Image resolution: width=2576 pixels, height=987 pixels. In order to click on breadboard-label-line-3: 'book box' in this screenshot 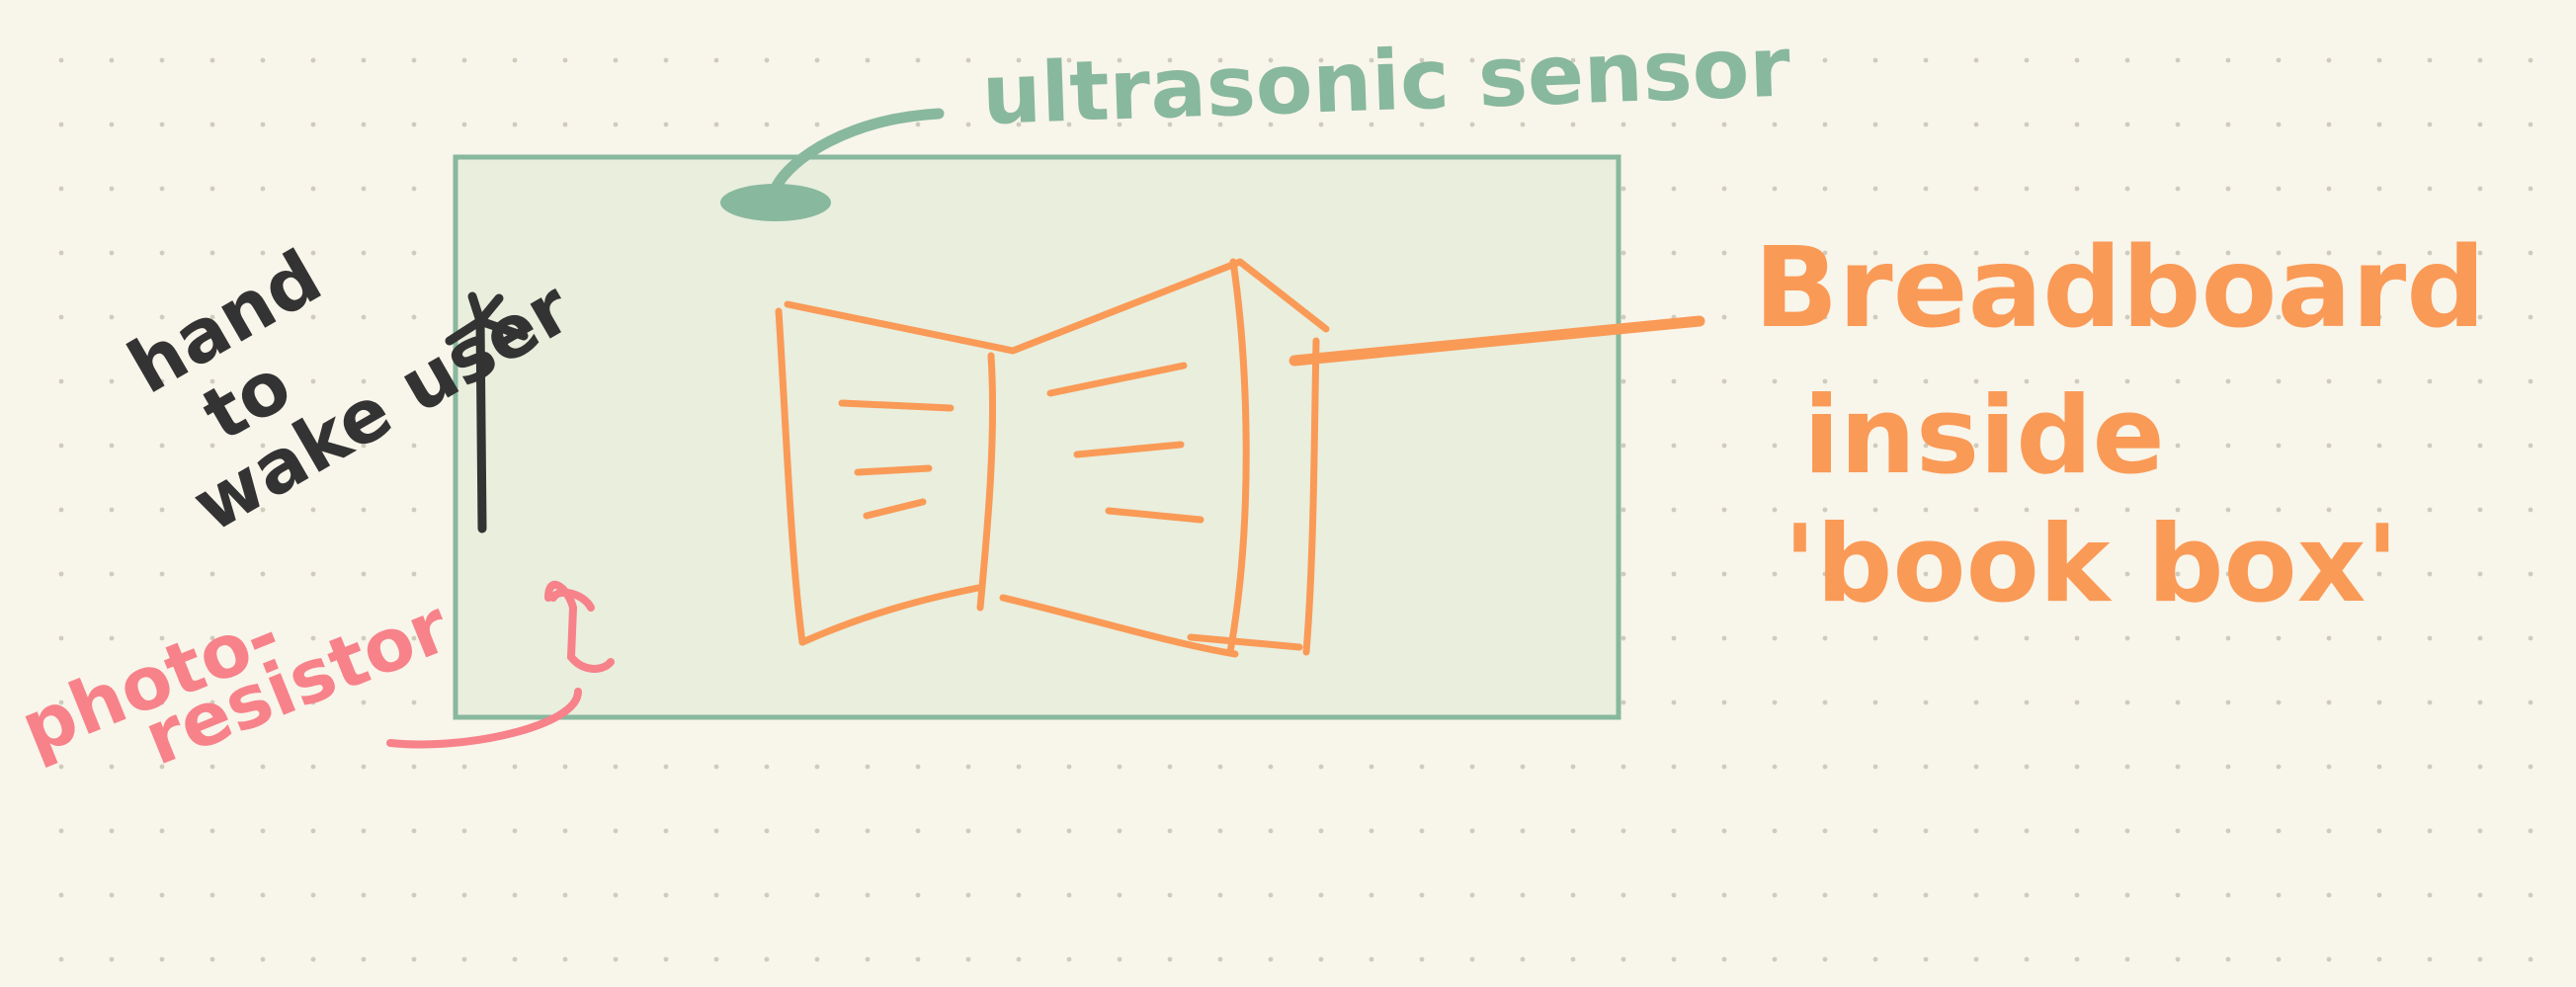, I will do `click(2091, 564)`.